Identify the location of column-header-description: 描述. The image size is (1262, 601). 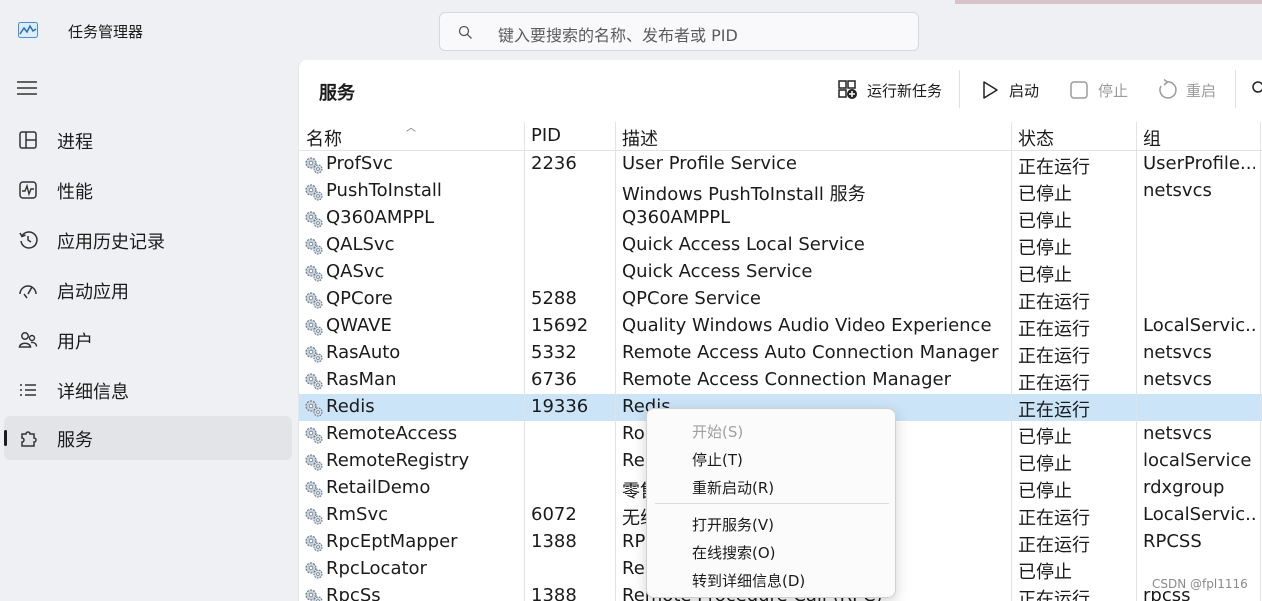
(813, 136).